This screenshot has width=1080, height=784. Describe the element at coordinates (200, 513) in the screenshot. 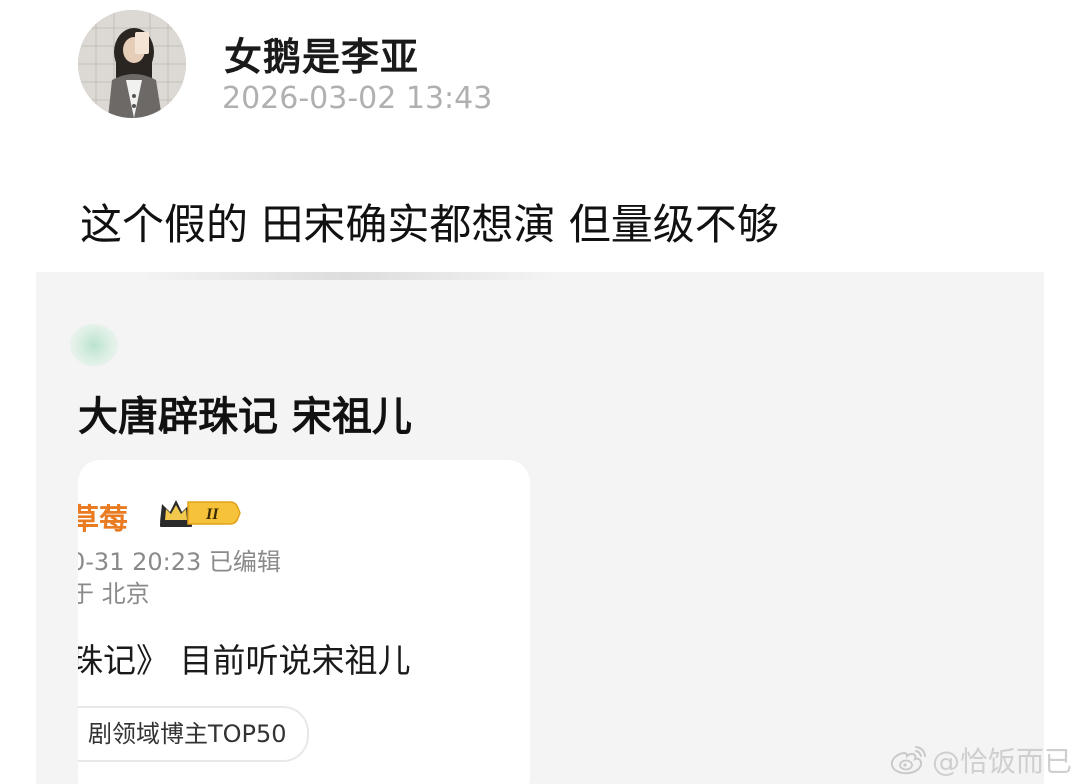

I see `crown-badge-icon: II` at that location.